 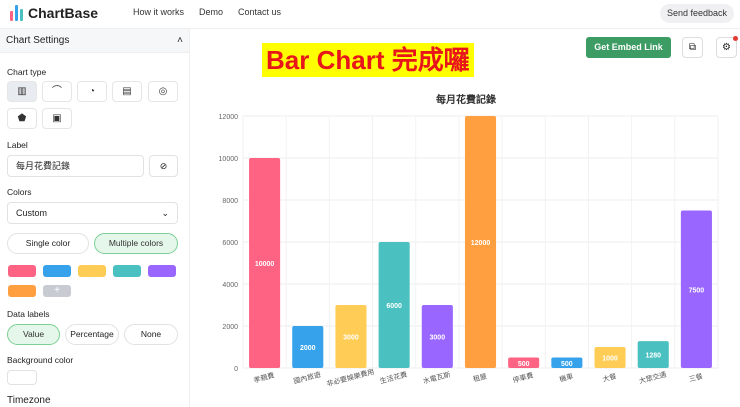 I want to click on hide-label-icon: ⊘, so click(x=163, y=166).